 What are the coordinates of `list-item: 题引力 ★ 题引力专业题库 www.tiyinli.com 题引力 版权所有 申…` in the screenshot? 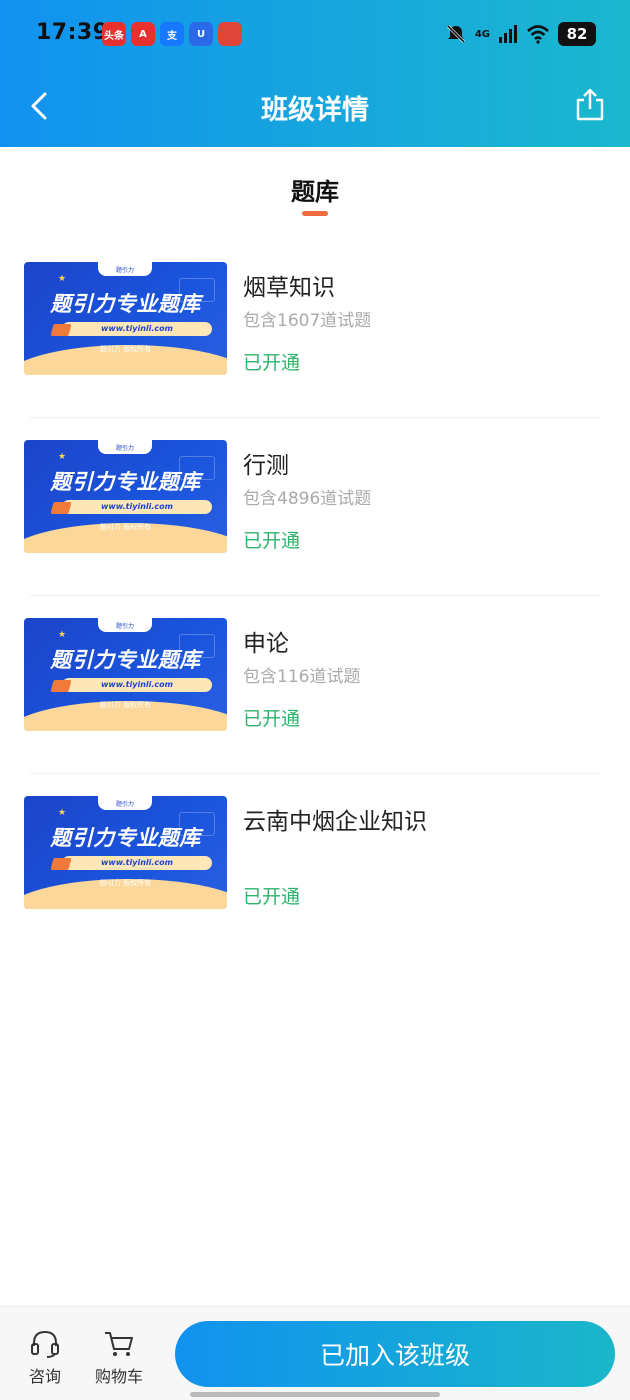 It's located at (315, 685).